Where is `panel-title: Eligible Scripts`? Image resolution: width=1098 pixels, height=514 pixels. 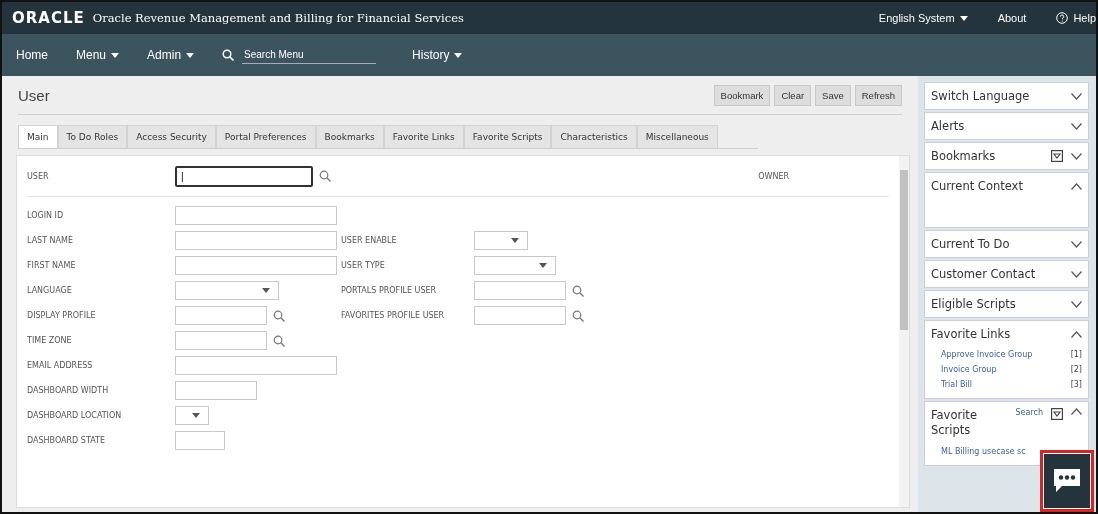
panel-title: Eligible Scripts is located at coordinates (997, 304).